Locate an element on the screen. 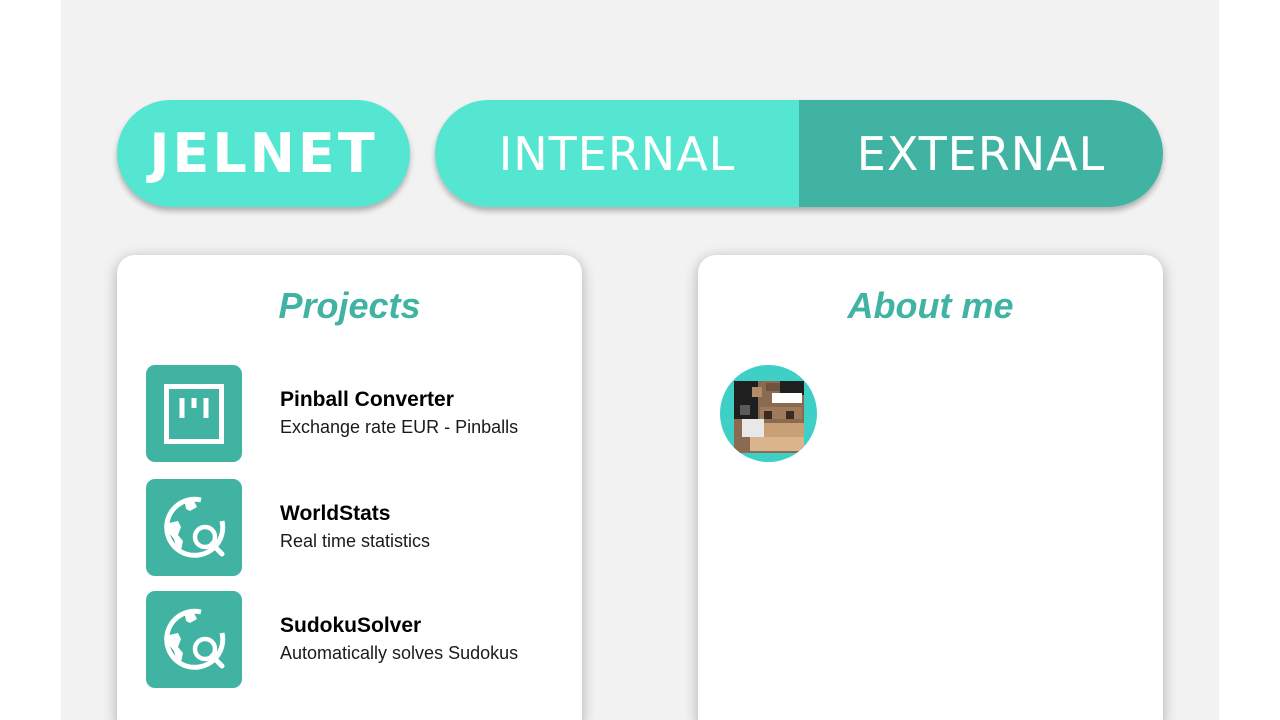 The width and height of the screenshot is (1280, 720). nav-tabs: INTERNAL EXTERNAL is located at coordinates (799, 153).